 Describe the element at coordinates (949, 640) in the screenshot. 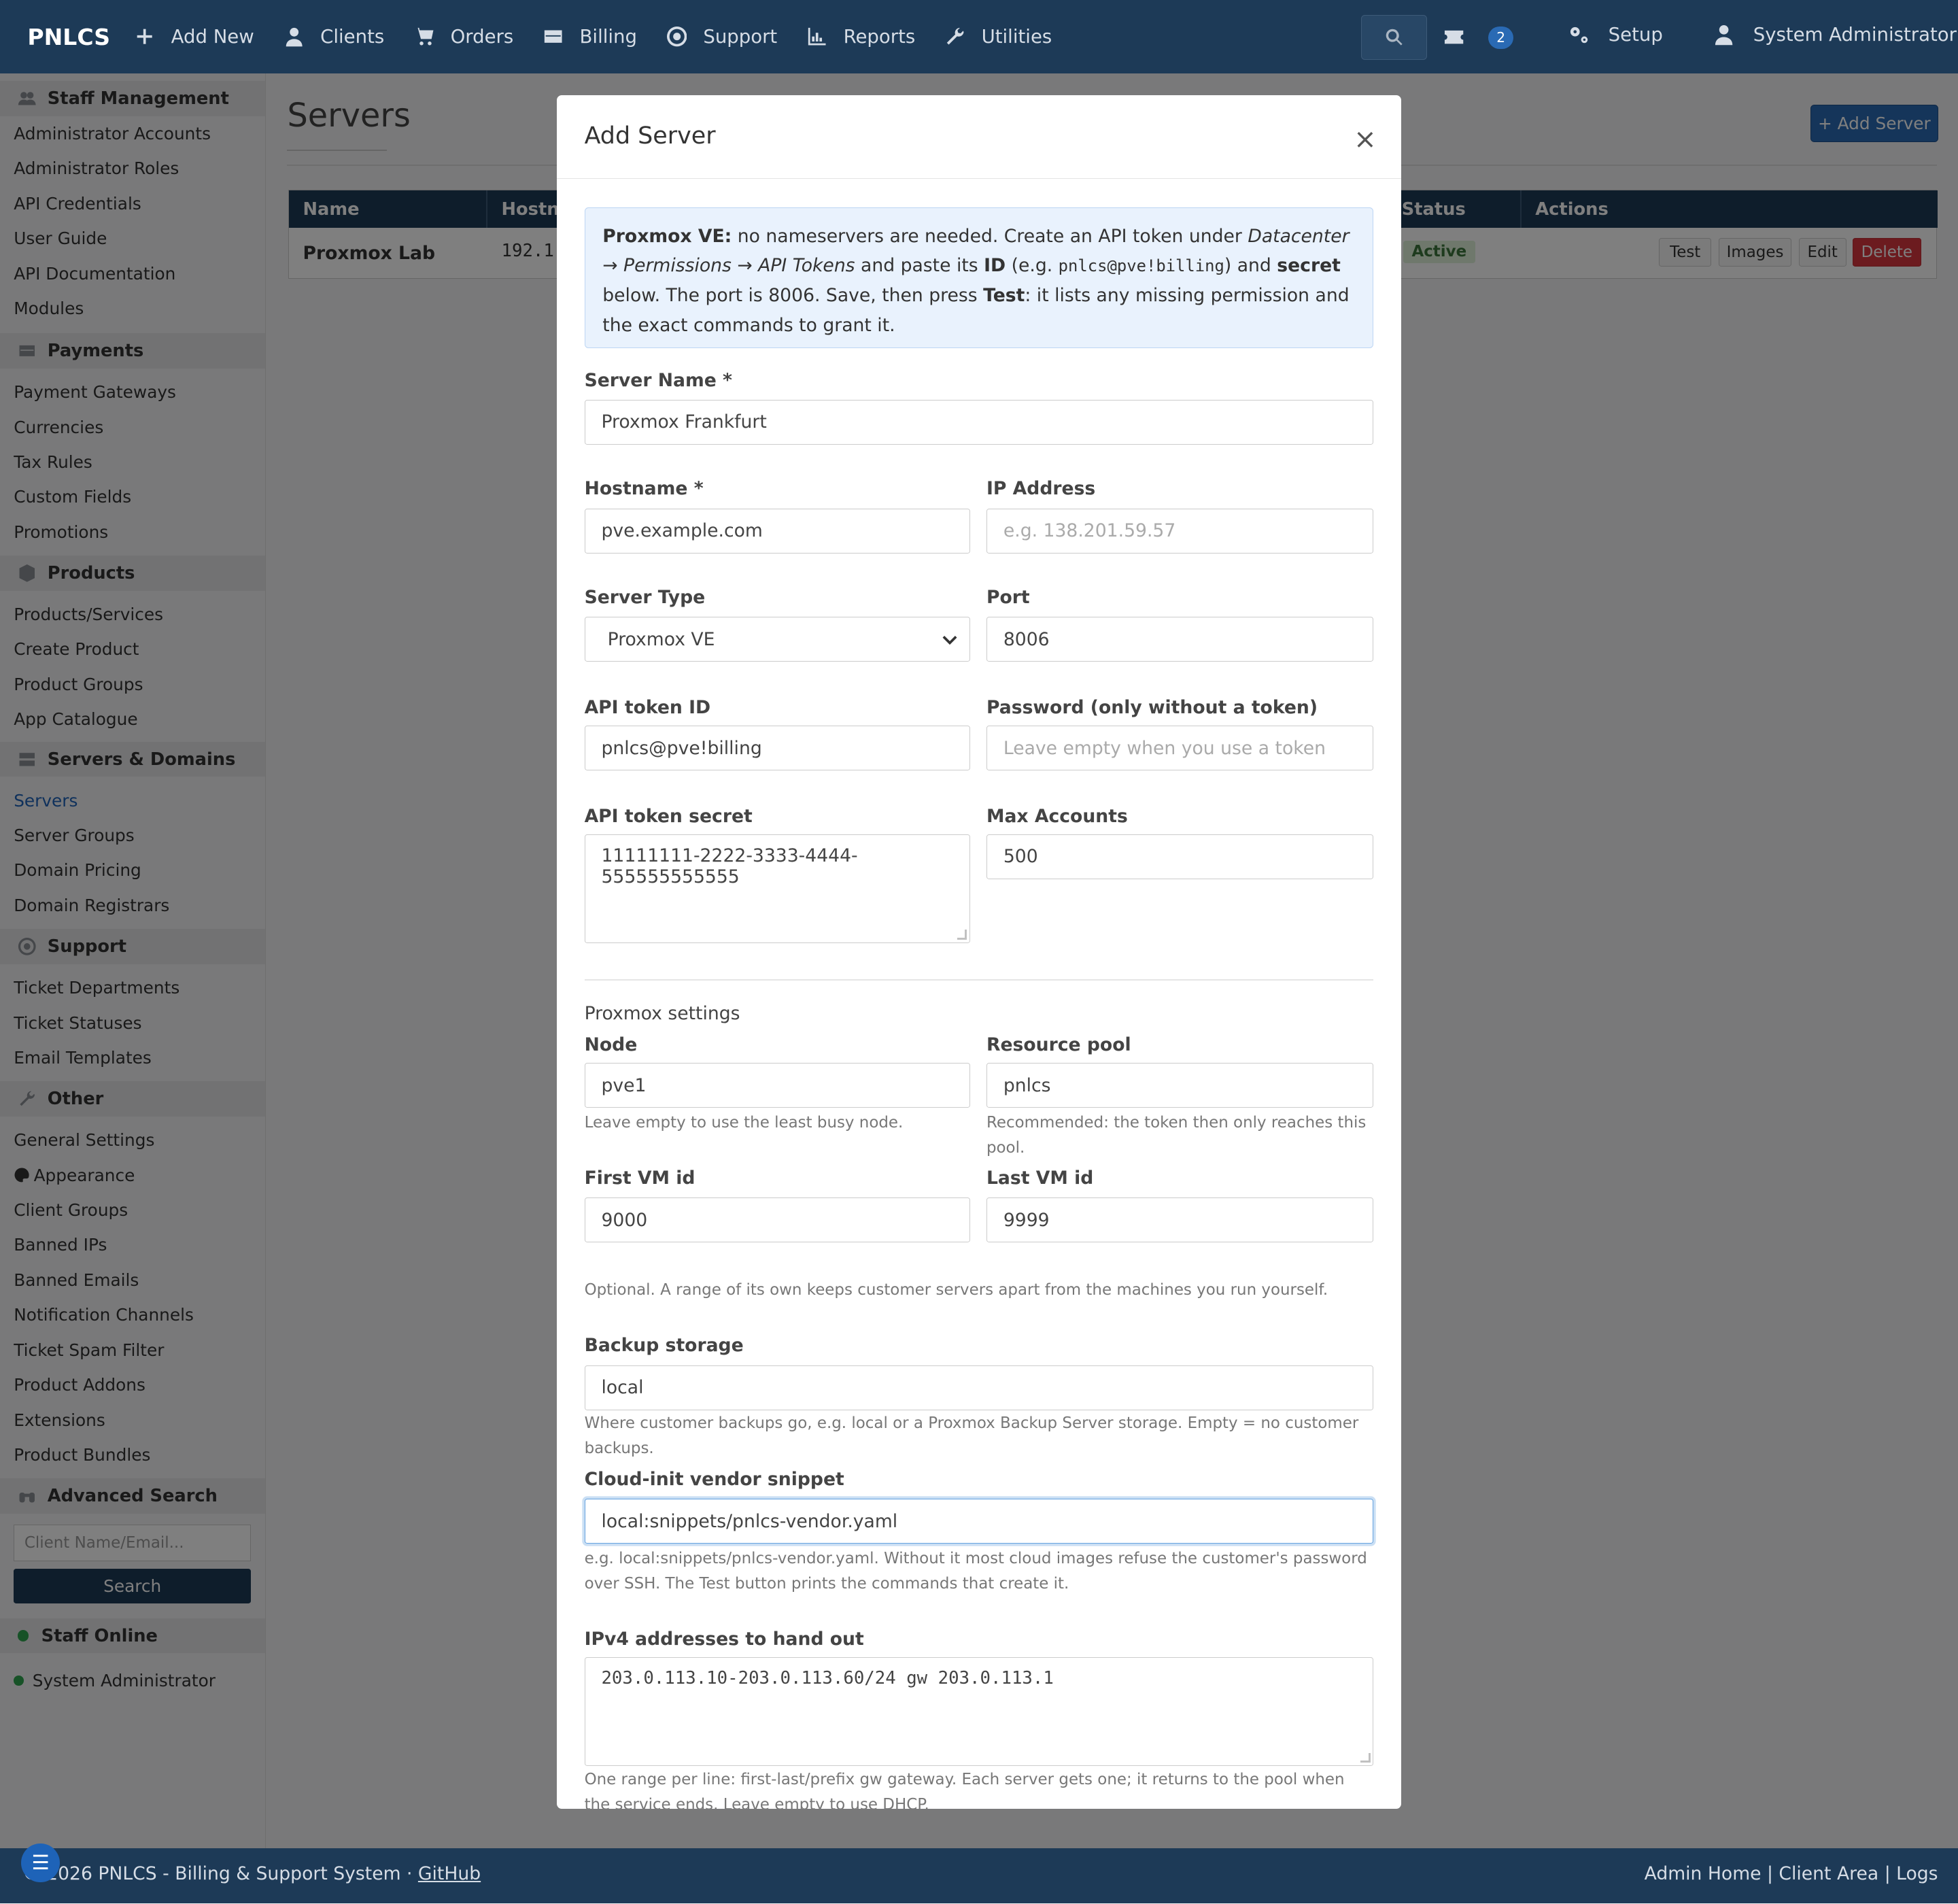

I see `chevron-down-icon` at that location.